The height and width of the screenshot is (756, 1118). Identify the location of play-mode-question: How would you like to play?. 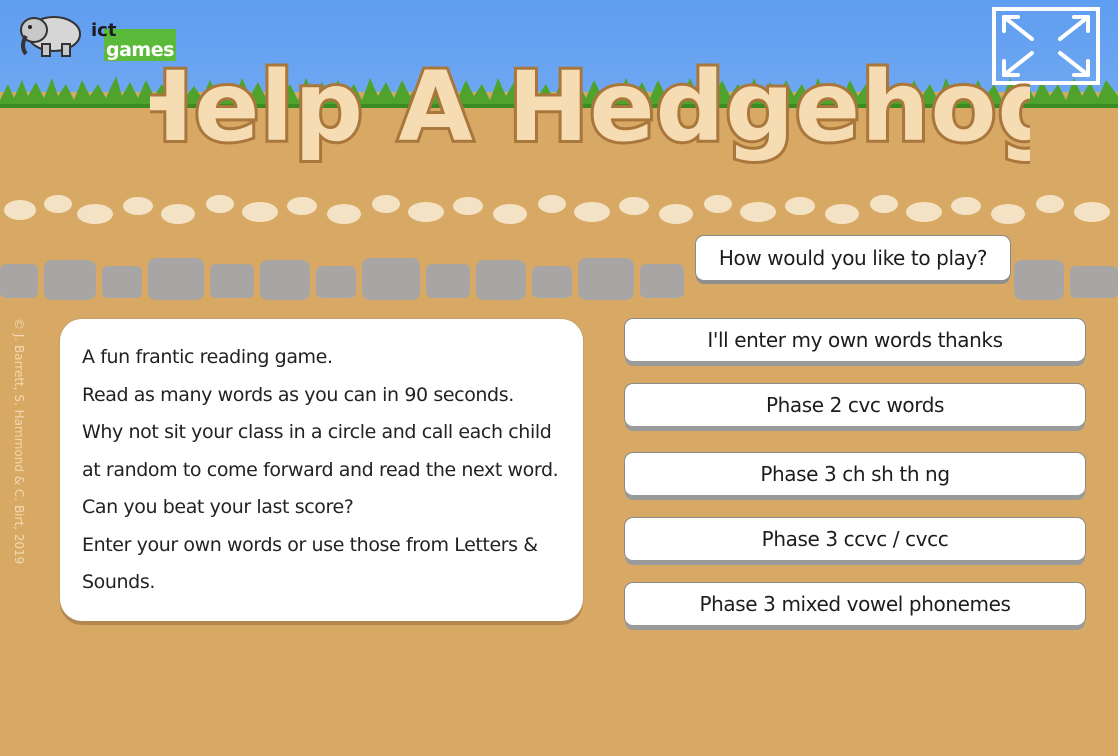
(853, 258).